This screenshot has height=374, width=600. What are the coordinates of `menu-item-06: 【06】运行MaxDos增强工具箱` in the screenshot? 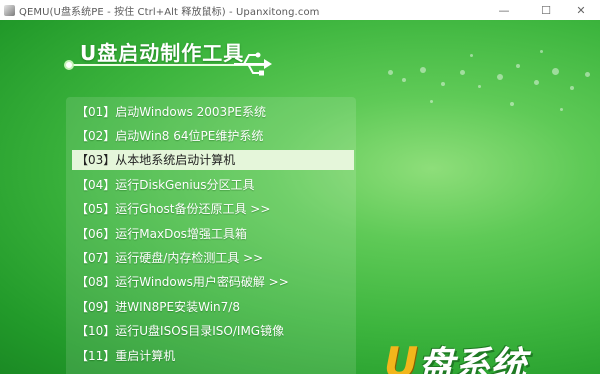 It's located at (213, 234).